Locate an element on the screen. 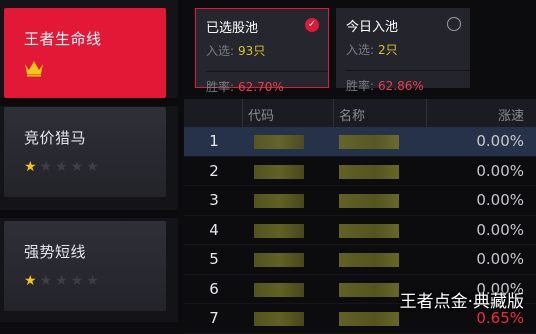 This screenshot has height=334, width=536. count-value: 2只 is located at coordinates (388, 50).